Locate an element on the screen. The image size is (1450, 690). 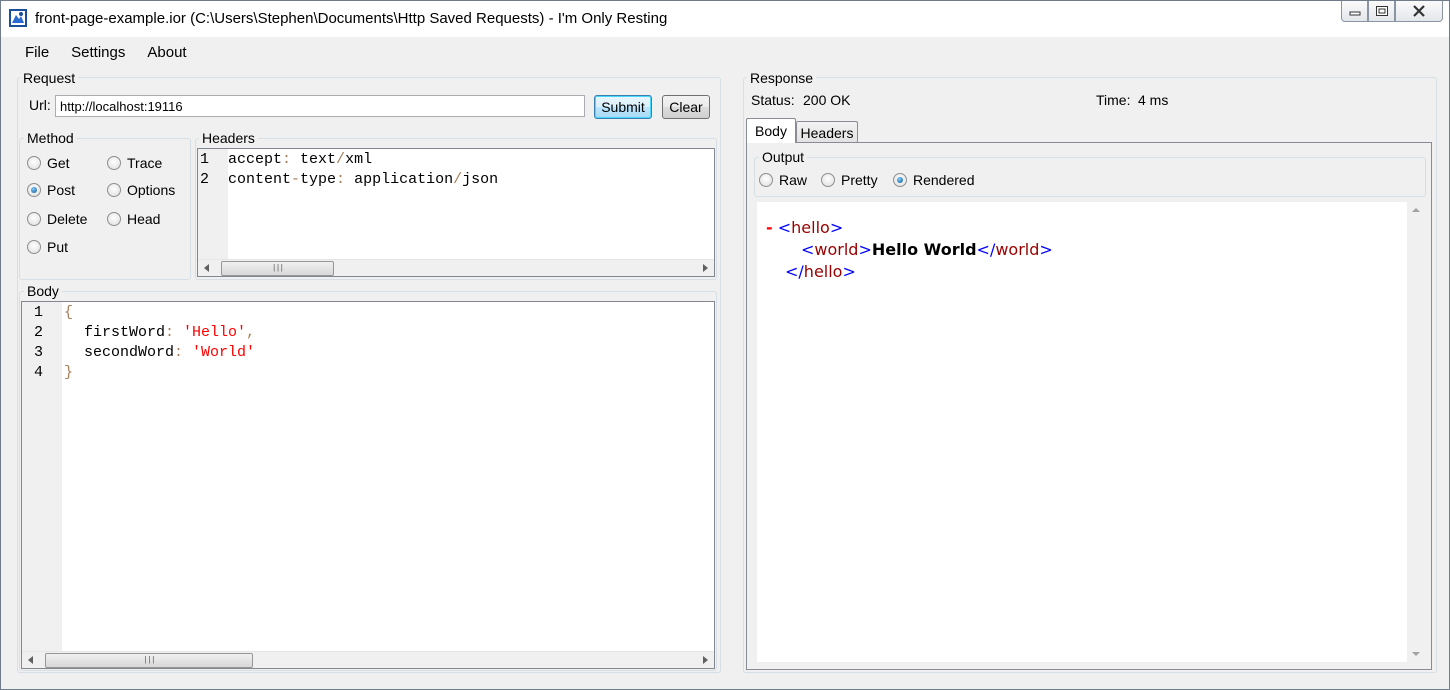
body-hscrollbar: ||| is located at coordinates (368, 659).